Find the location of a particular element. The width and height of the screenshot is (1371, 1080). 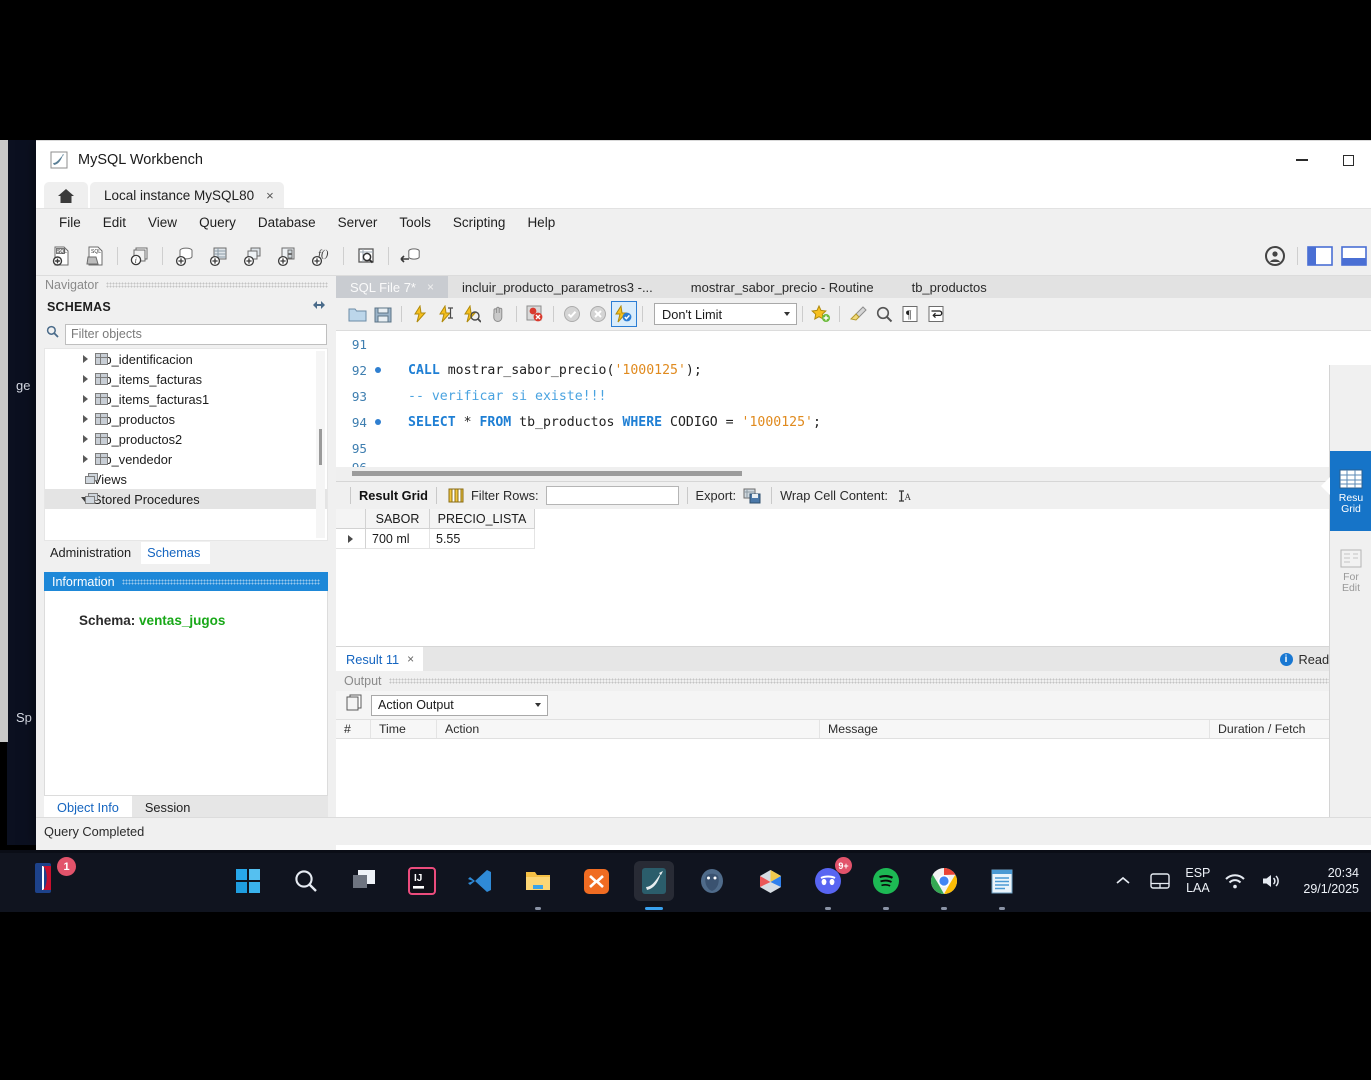

limit-rows-select: Don't Limit is located at coordinates (725, 314).